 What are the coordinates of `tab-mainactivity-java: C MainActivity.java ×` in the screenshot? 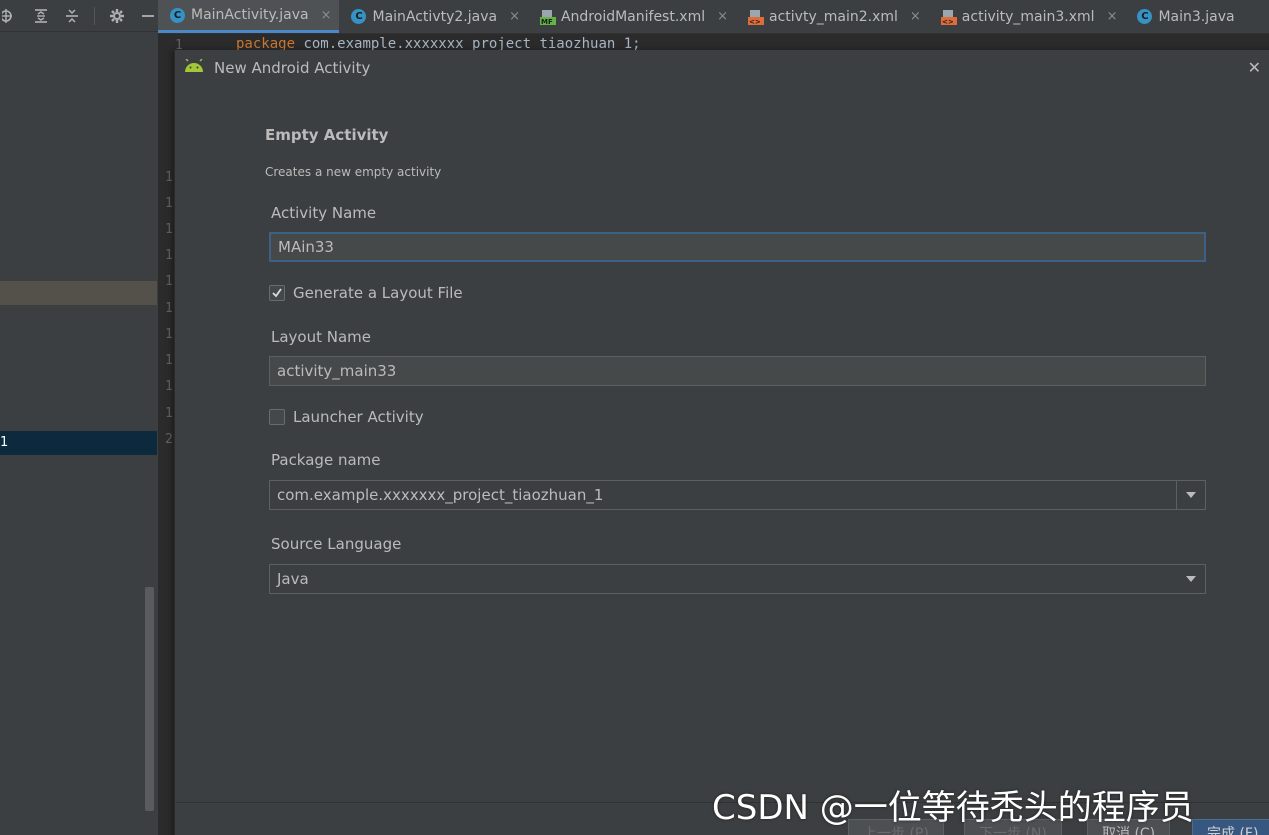 It's located at (249, 16).